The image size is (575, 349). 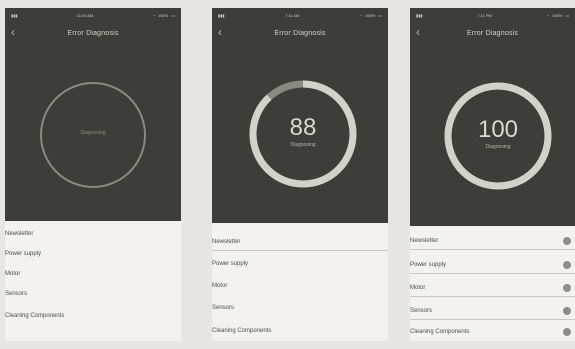 What do you see at coordinates (484, 15) in the screenshot?
I see `status-time: 7:11 PM` at bounding box center [484, 15].